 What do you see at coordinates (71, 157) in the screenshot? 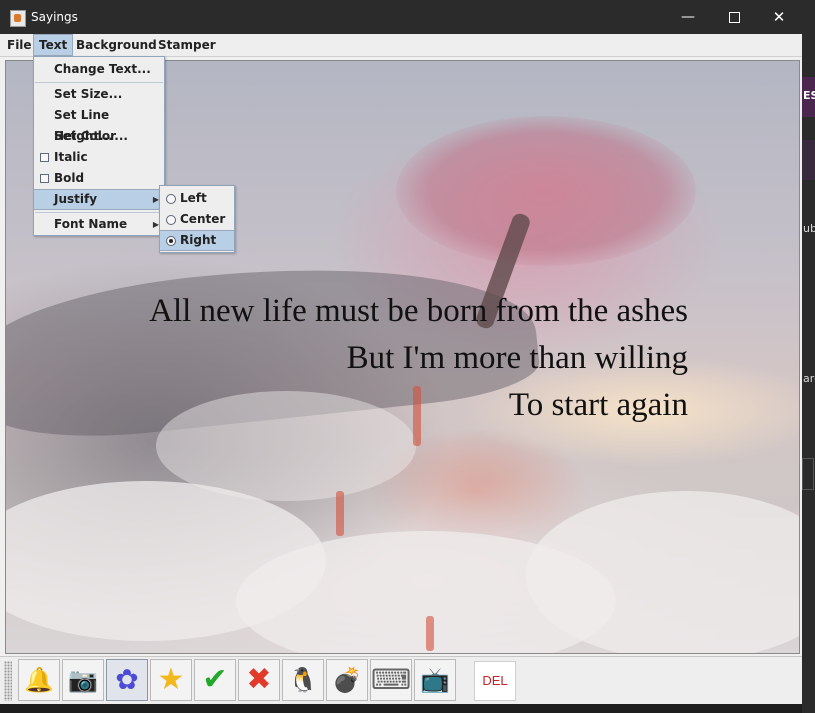
I see `menu-item-label: Italic` at bounding box center [71, 157].